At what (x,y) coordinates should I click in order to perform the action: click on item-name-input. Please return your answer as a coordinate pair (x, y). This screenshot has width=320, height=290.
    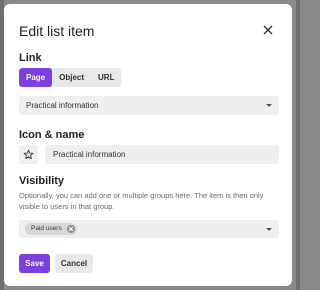
    Looking at the image, I should click on (162, 154).